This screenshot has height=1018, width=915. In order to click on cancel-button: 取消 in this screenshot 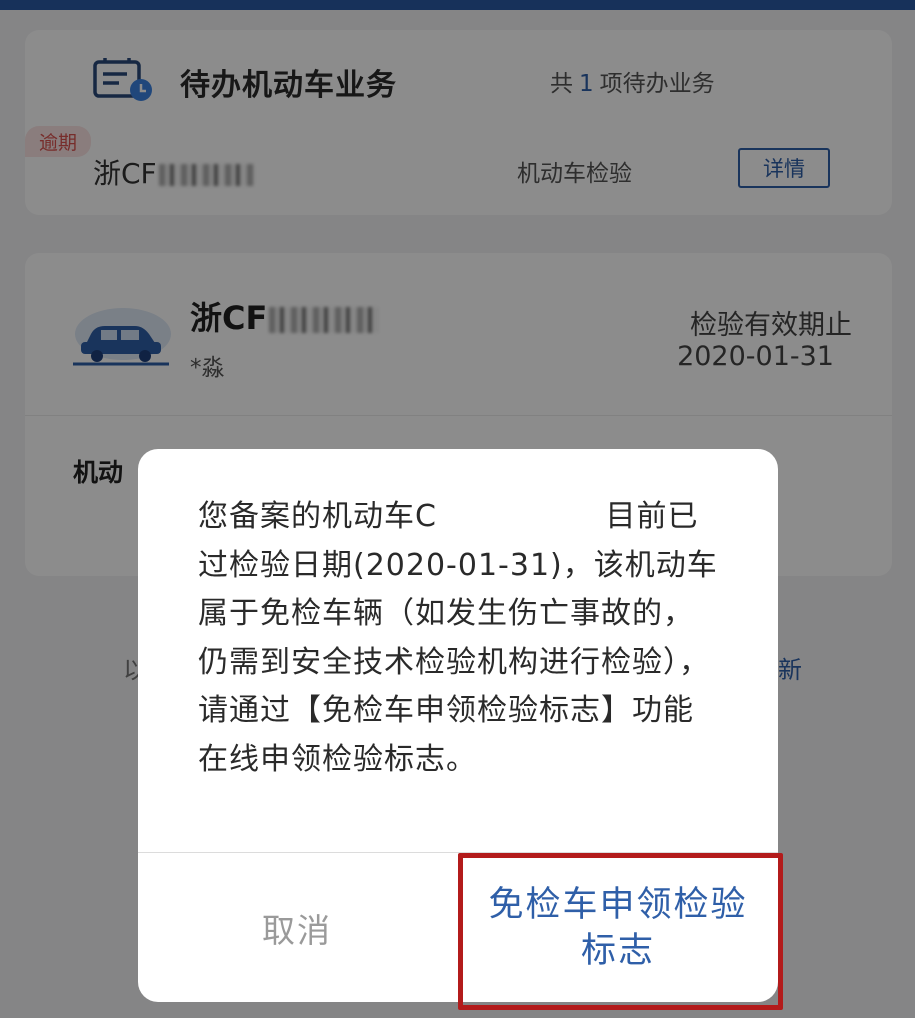, I will do `click(297, 927)`.